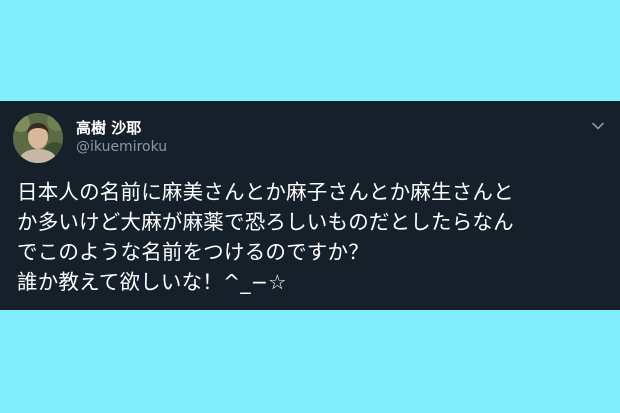 This screenshot has height=413, width=620. Describe the element at coordinates (265, 192) in the screenshot. I see `tweet-text-line: 日本人の名前に麻美さんとか麻子さんとか麻生さんと` at that location.